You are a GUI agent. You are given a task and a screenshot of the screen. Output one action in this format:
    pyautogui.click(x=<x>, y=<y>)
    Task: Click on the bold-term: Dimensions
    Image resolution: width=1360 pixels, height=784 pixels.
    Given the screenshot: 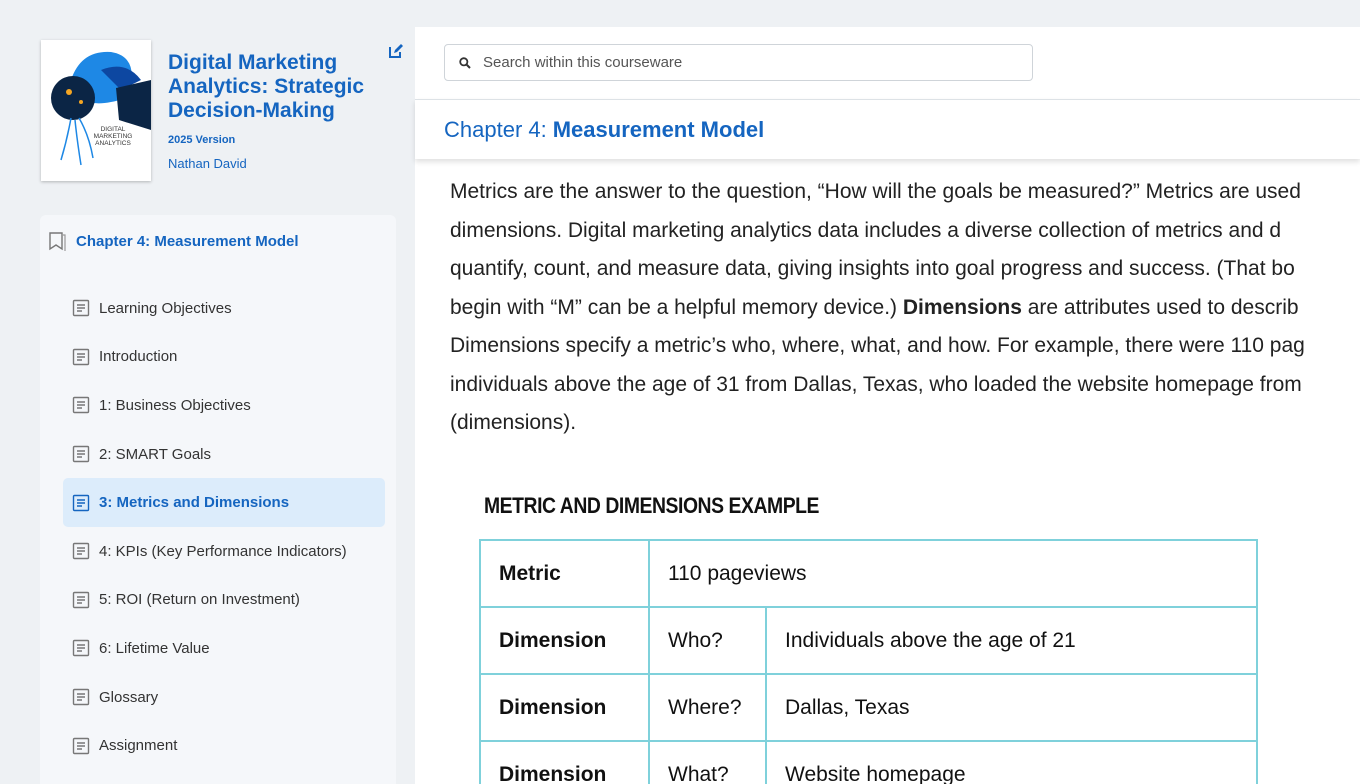 What is the action you would take?
    pyautogui.click(x=962, y=307)
    